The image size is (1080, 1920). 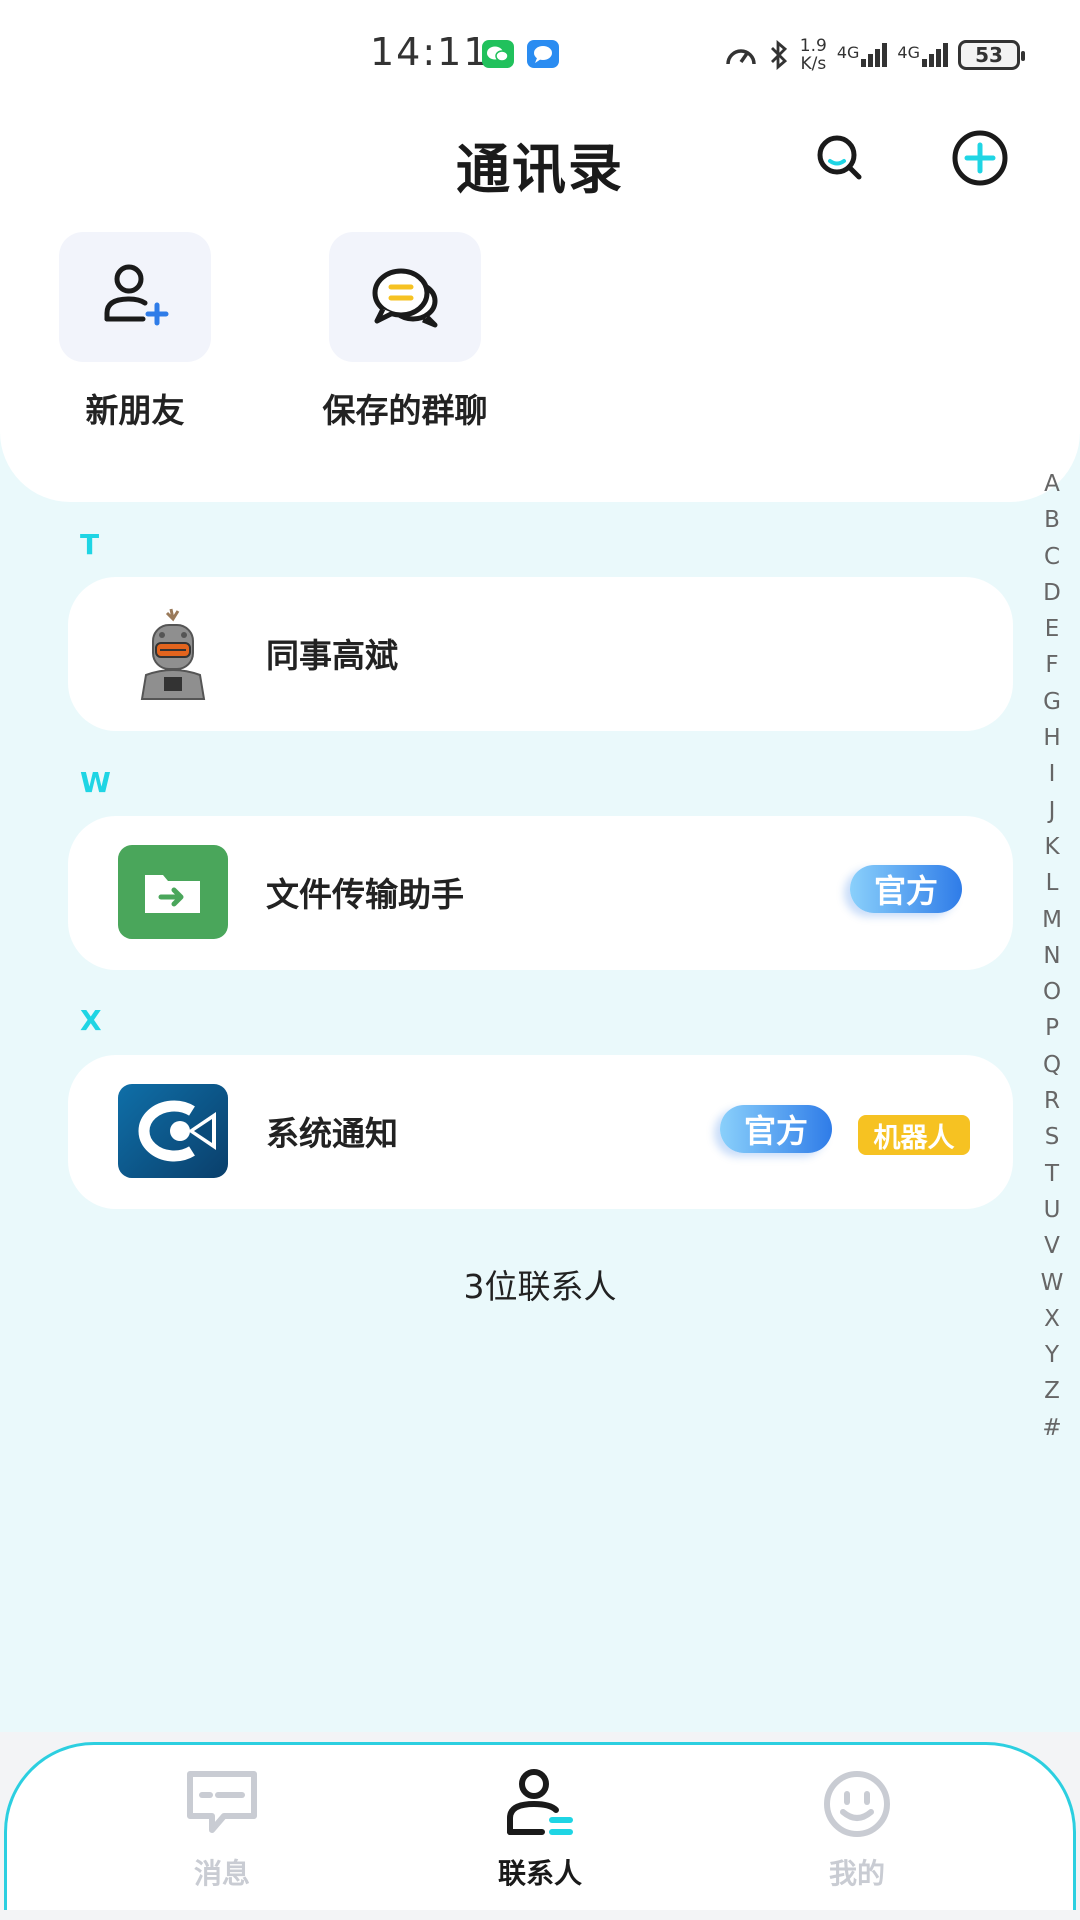 What do you see at coordinates (1051, 847) in the screenshot?
I see `alphabet-index-letter: K` at bounding box center [1051, 847].